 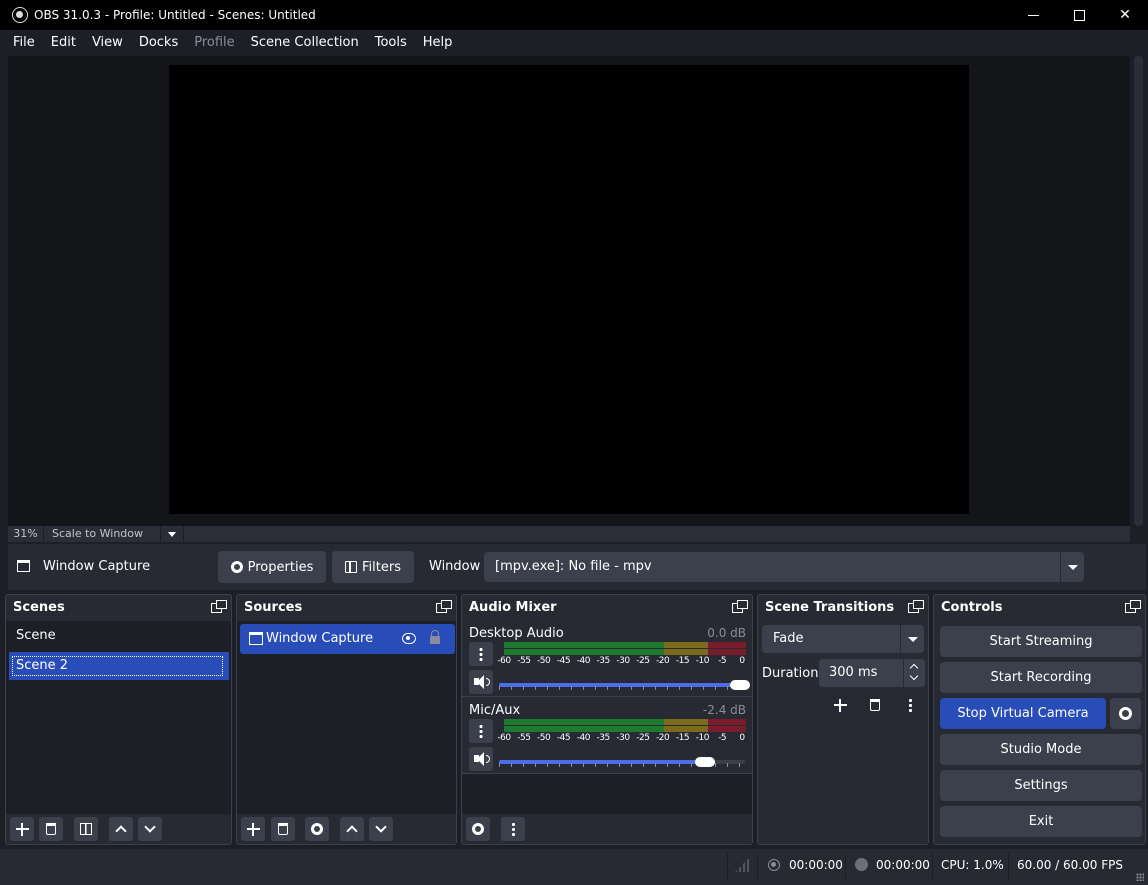 I want to click on start-streaming-button: Start Streaming, so click(x=1041, y=641).